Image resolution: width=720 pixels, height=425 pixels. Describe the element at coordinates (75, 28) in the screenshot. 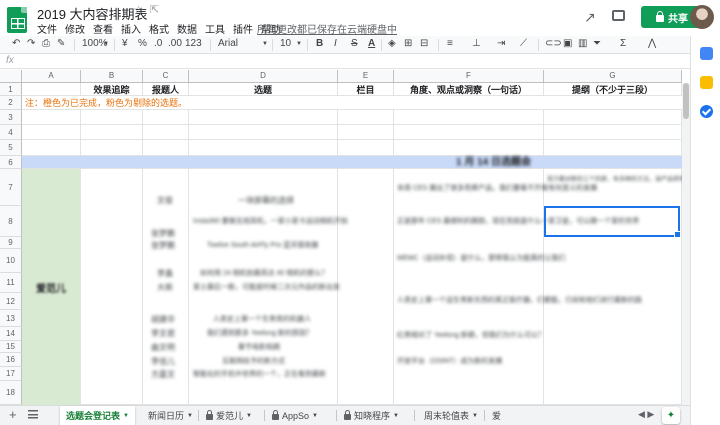

I see `menu-edit: 修改` at that location.